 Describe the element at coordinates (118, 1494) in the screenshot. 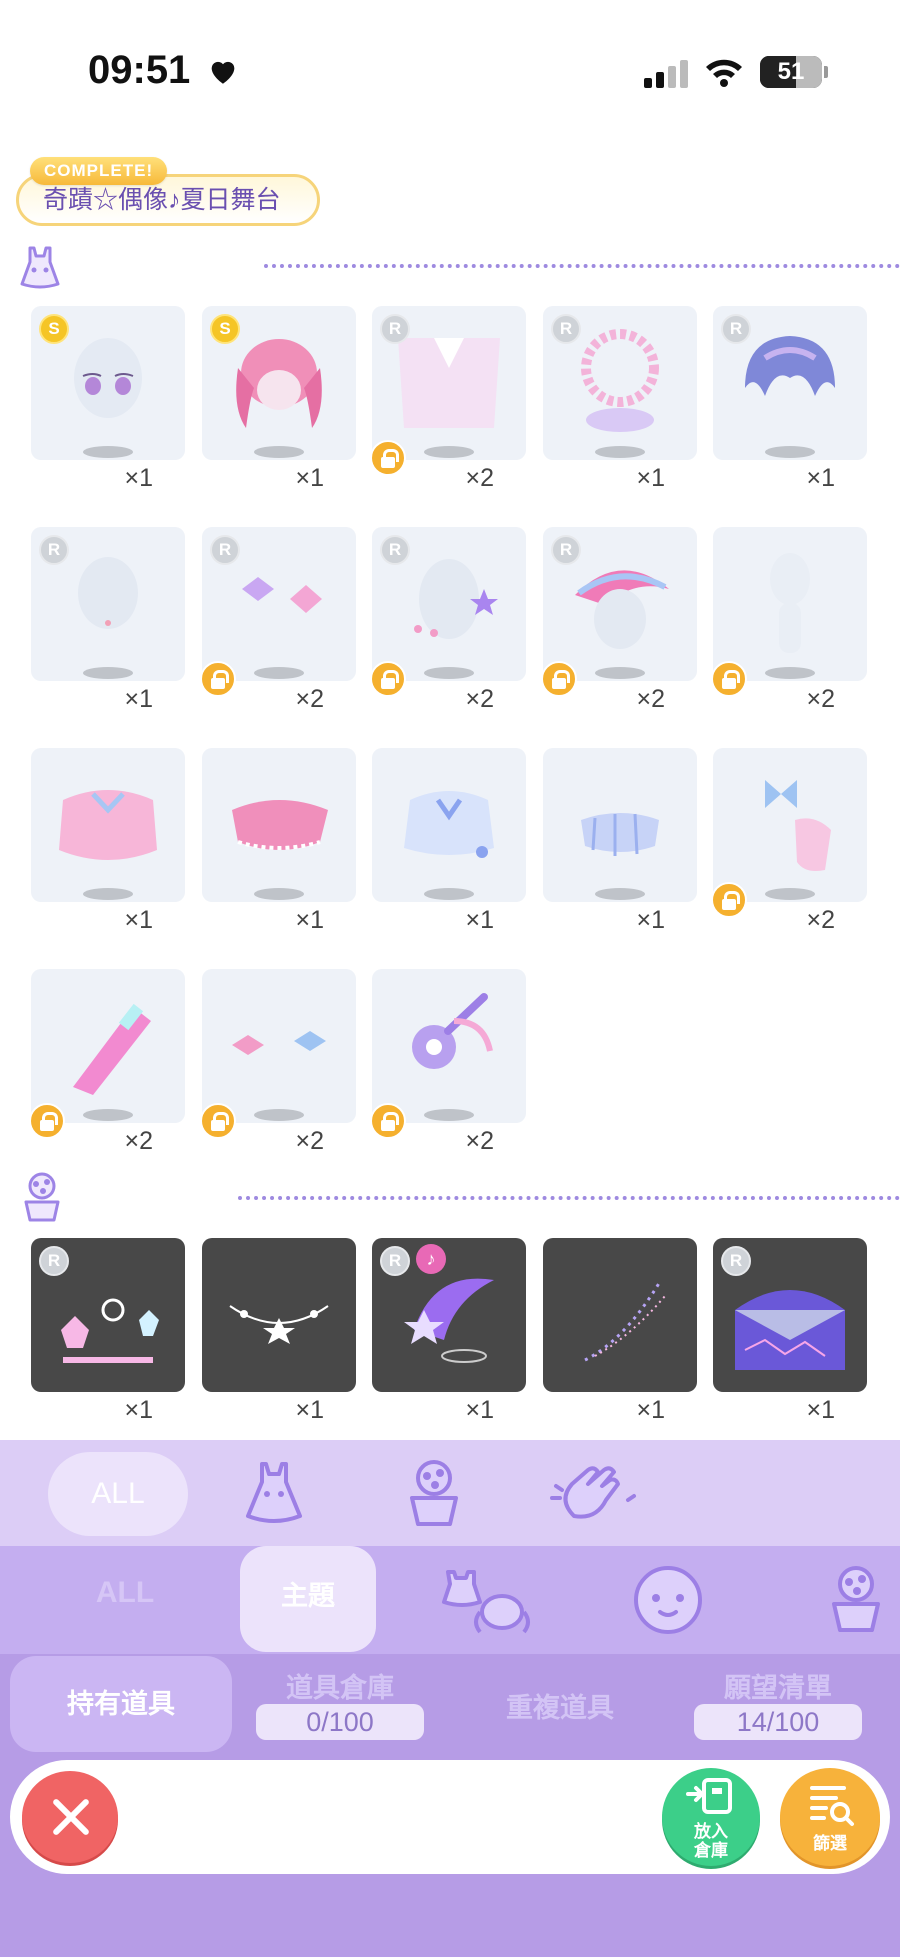

I see `category-all-tab: ALL` at that location.